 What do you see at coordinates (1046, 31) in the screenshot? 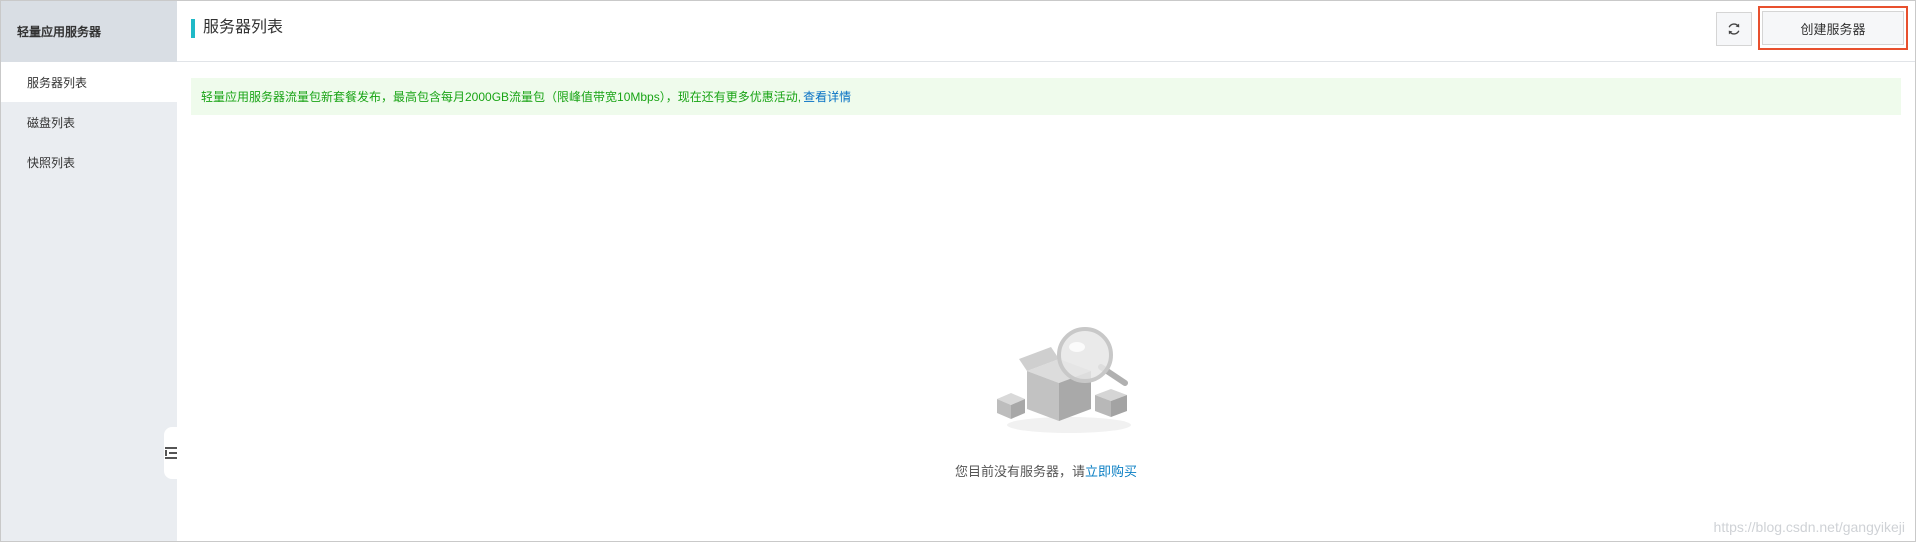
I see `page-header: 服务器列表 创建服务器` at bounding box center [1046, 31].